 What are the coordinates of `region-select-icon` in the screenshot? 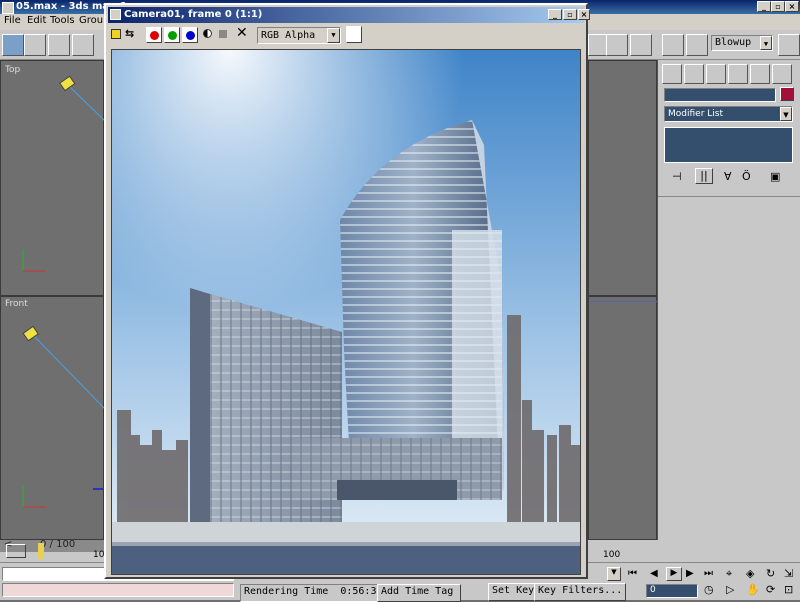 It's located at (59, 45).